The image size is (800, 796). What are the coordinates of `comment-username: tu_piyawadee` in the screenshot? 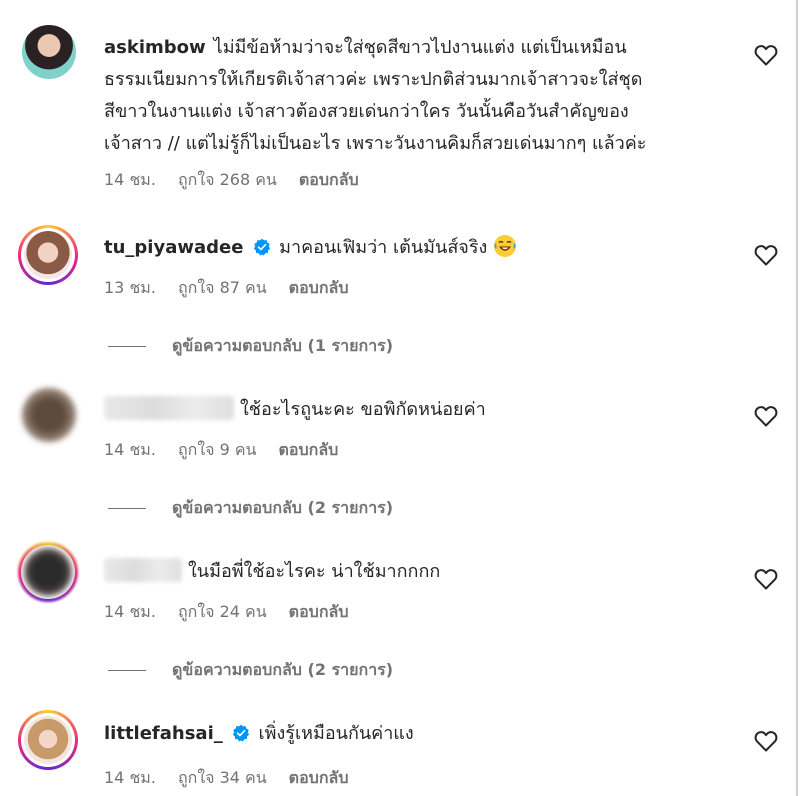 It's located at (173, 247).